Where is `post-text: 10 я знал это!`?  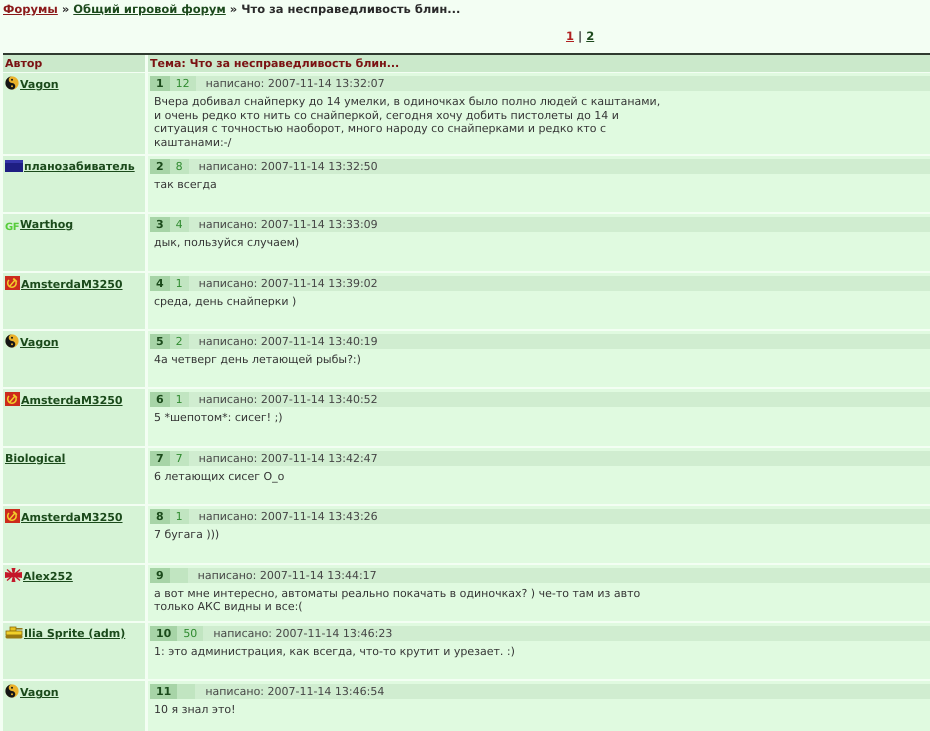
post-text: 10 я знал это! is located at coordinates (195, 710).